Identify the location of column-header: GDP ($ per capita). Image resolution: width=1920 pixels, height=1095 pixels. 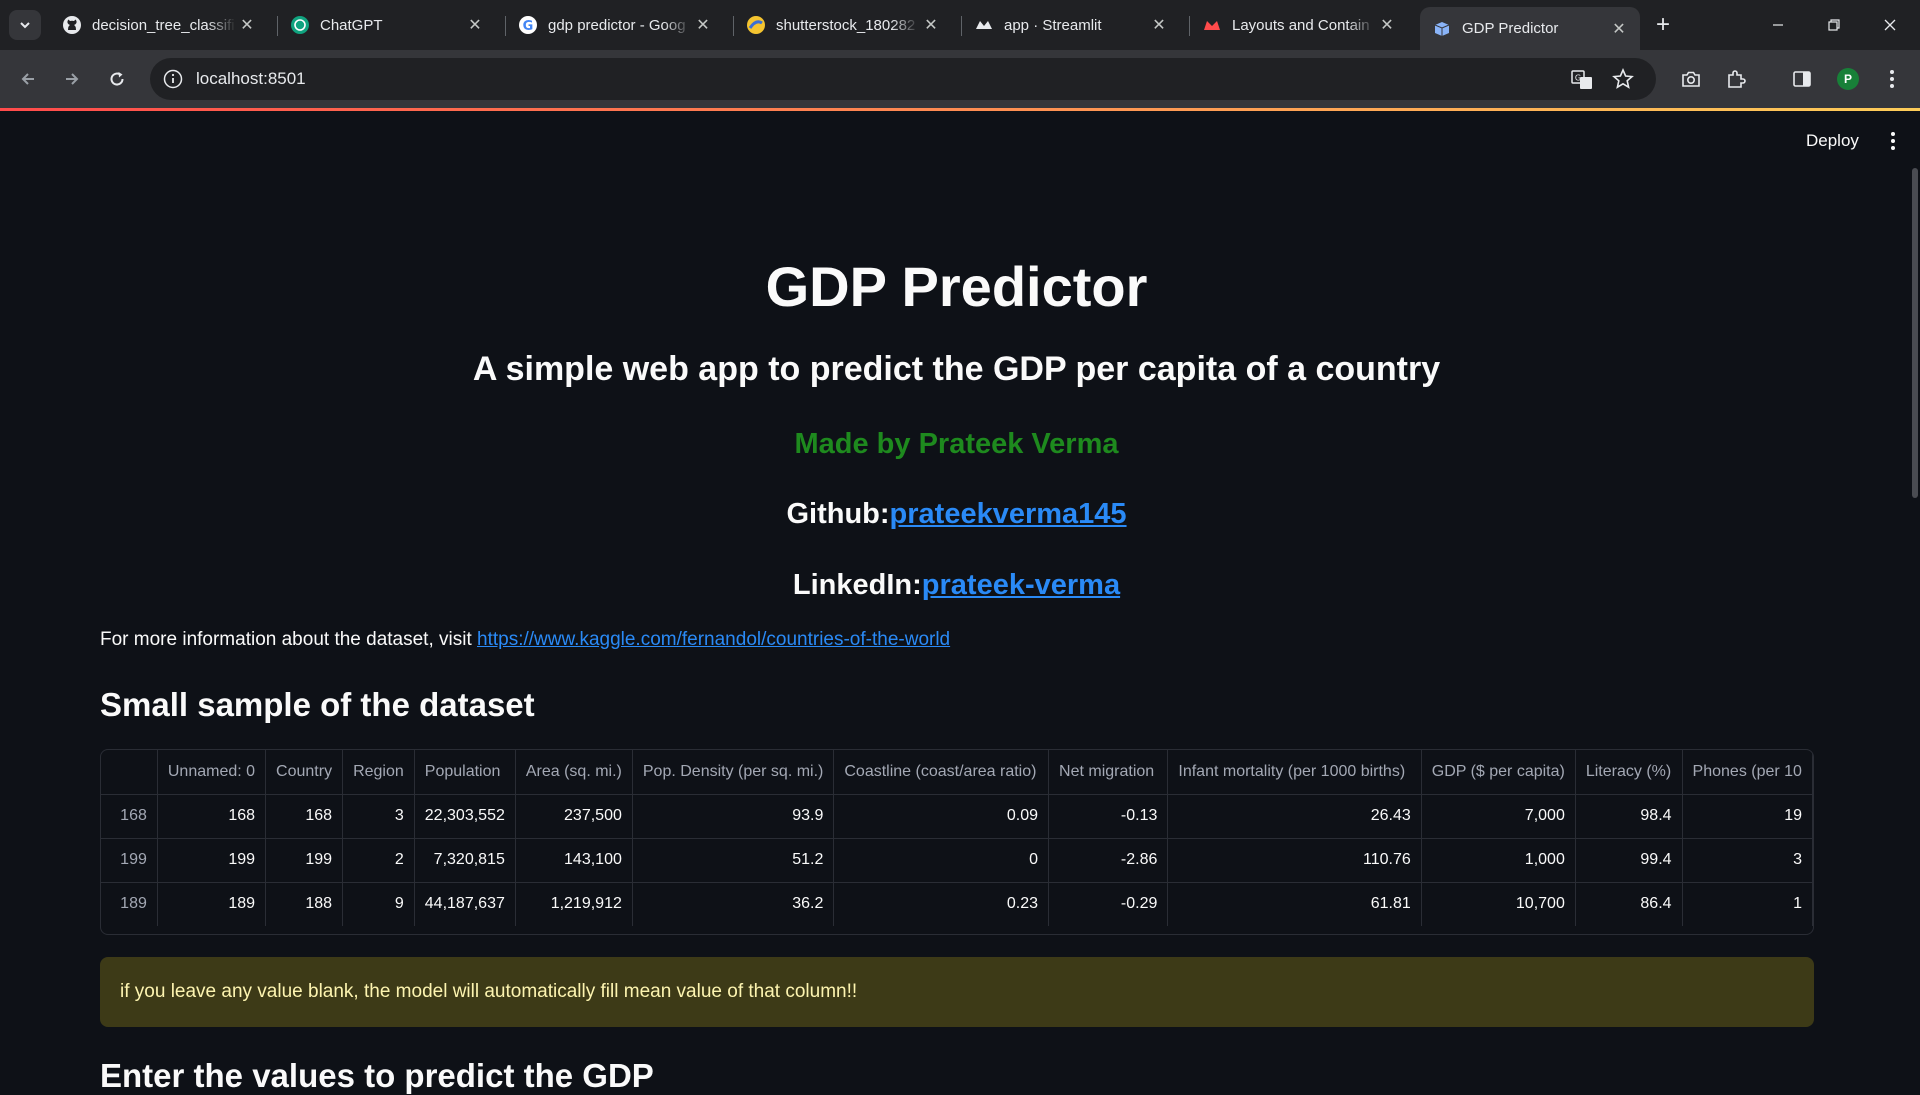
(1498, 772).